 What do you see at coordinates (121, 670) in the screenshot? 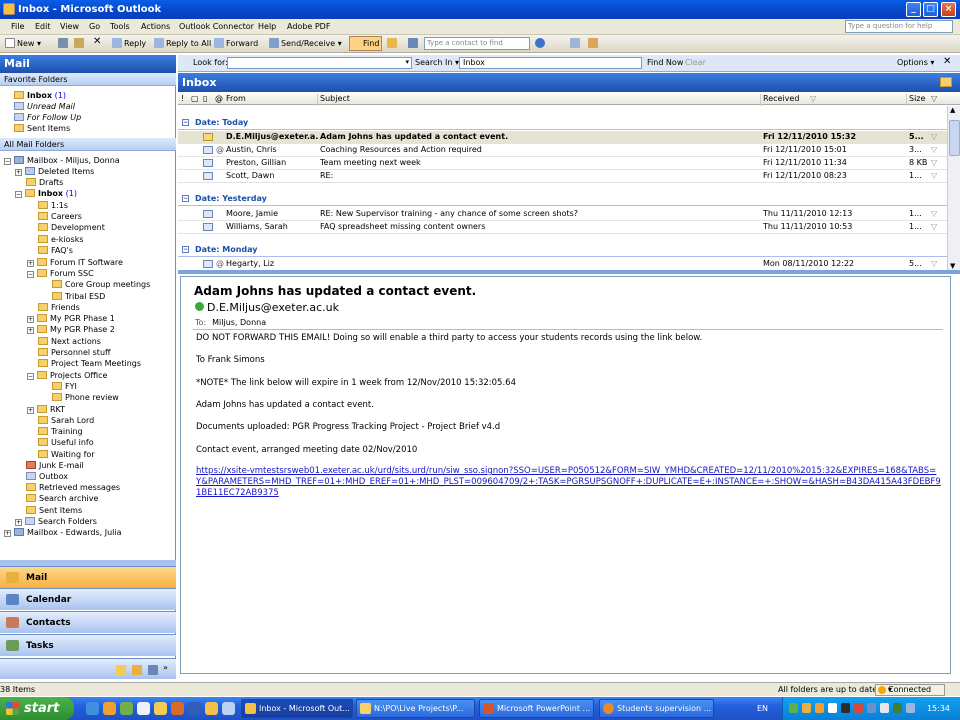
I see `notes-icon` at bounding box center [121, 670].